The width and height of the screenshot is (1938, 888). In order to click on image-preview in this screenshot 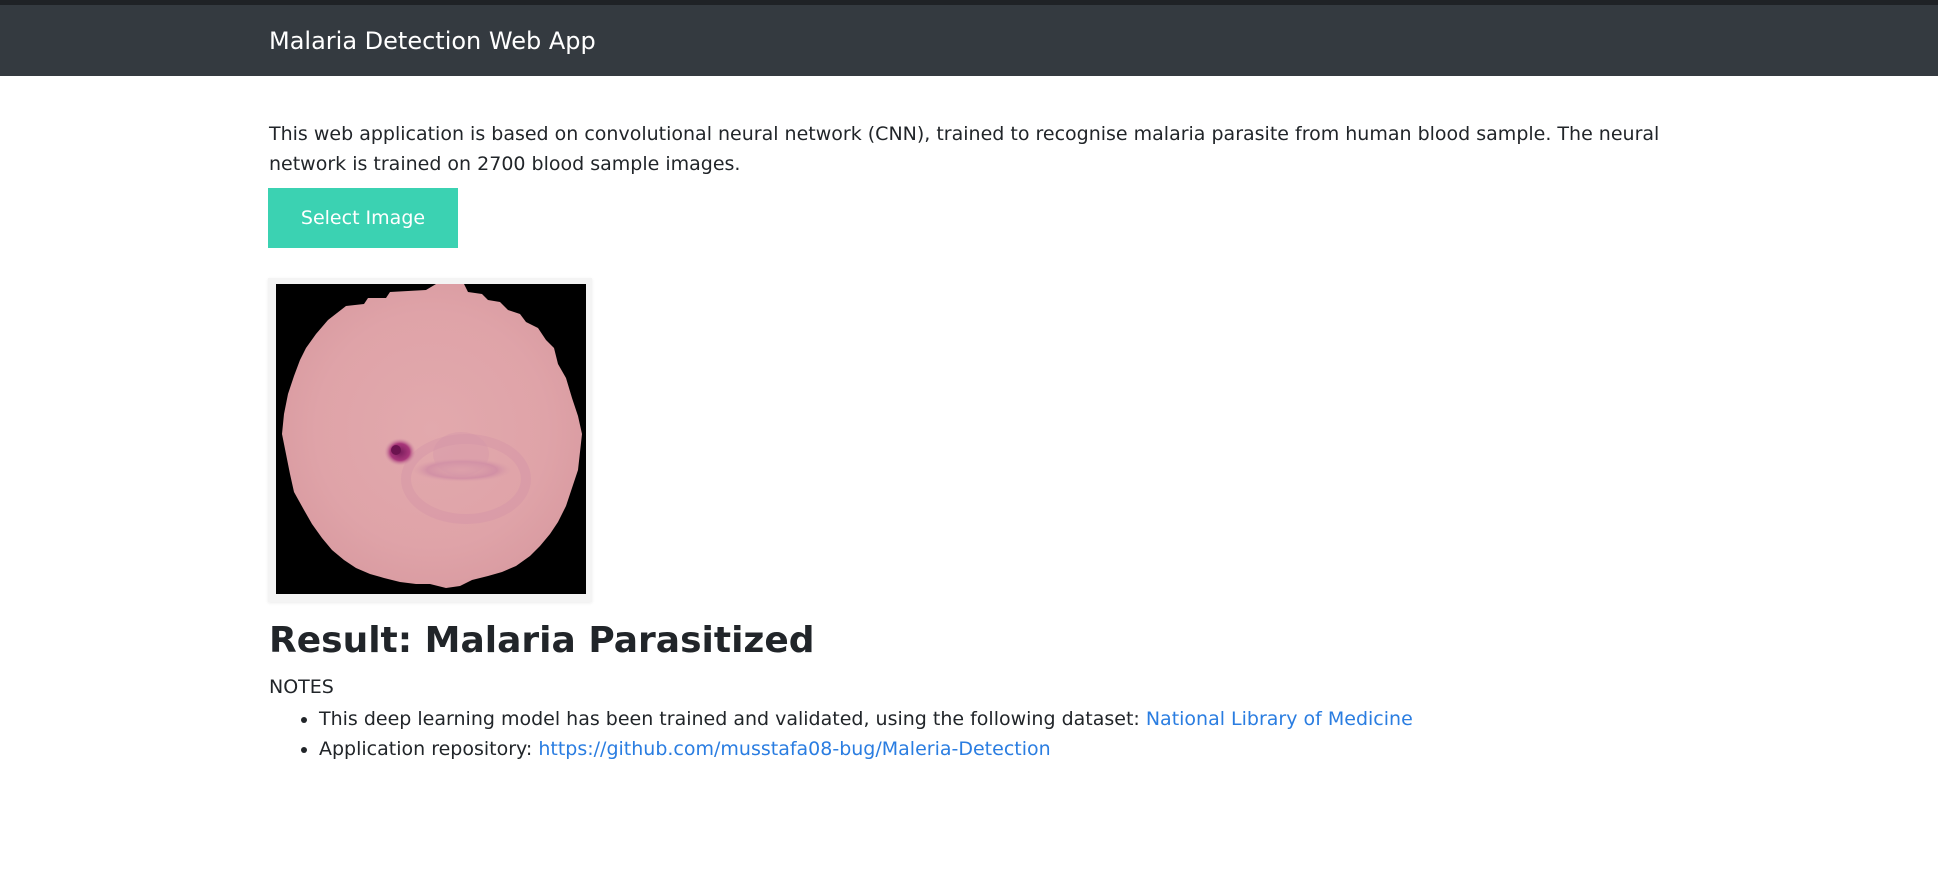, I will do `click(430, 440)`.